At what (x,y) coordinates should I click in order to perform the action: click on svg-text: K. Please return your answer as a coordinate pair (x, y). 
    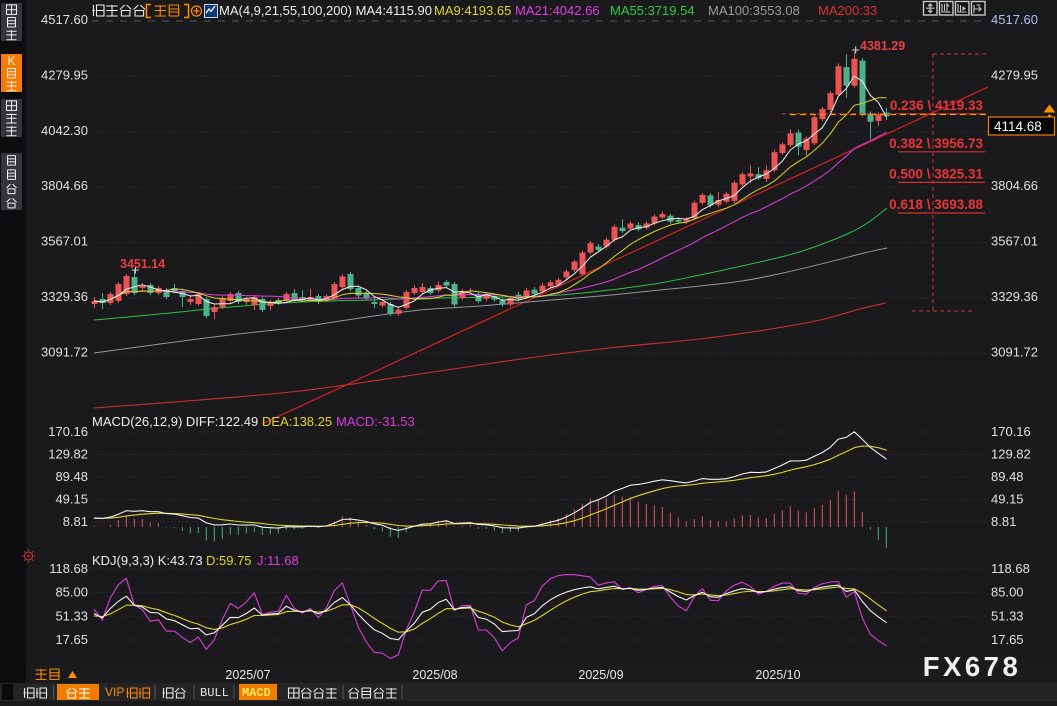
    Looking at the image, I should click on (11, 61).